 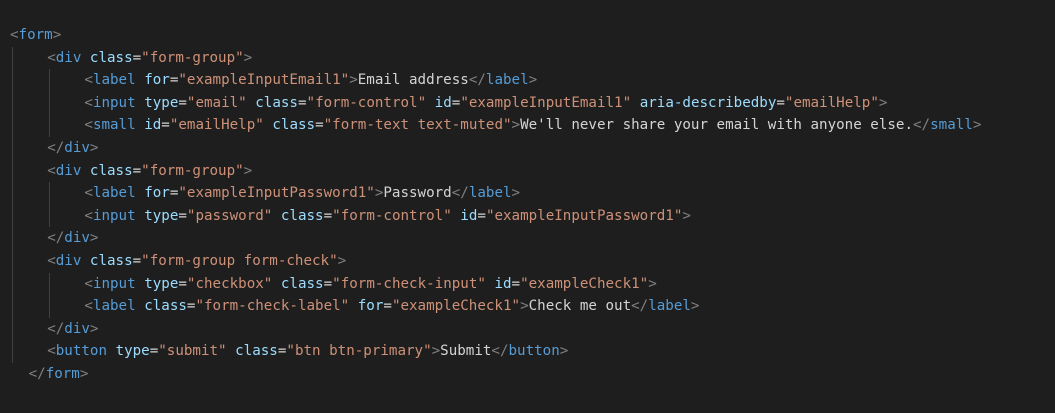 What do you see at coordinates (503, 283) in the screenshot?
I see `attr-token: id` at bounding box center [503, 283].